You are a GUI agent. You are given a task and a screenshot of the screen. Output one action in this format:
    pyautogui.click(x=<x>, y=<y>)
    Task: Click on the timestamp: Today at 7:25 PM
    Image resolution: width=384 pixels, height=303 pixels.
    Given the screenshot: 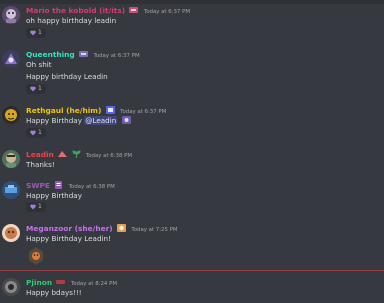 What is the action you would take?
    pyautogui.click(x=154, y=230)
    